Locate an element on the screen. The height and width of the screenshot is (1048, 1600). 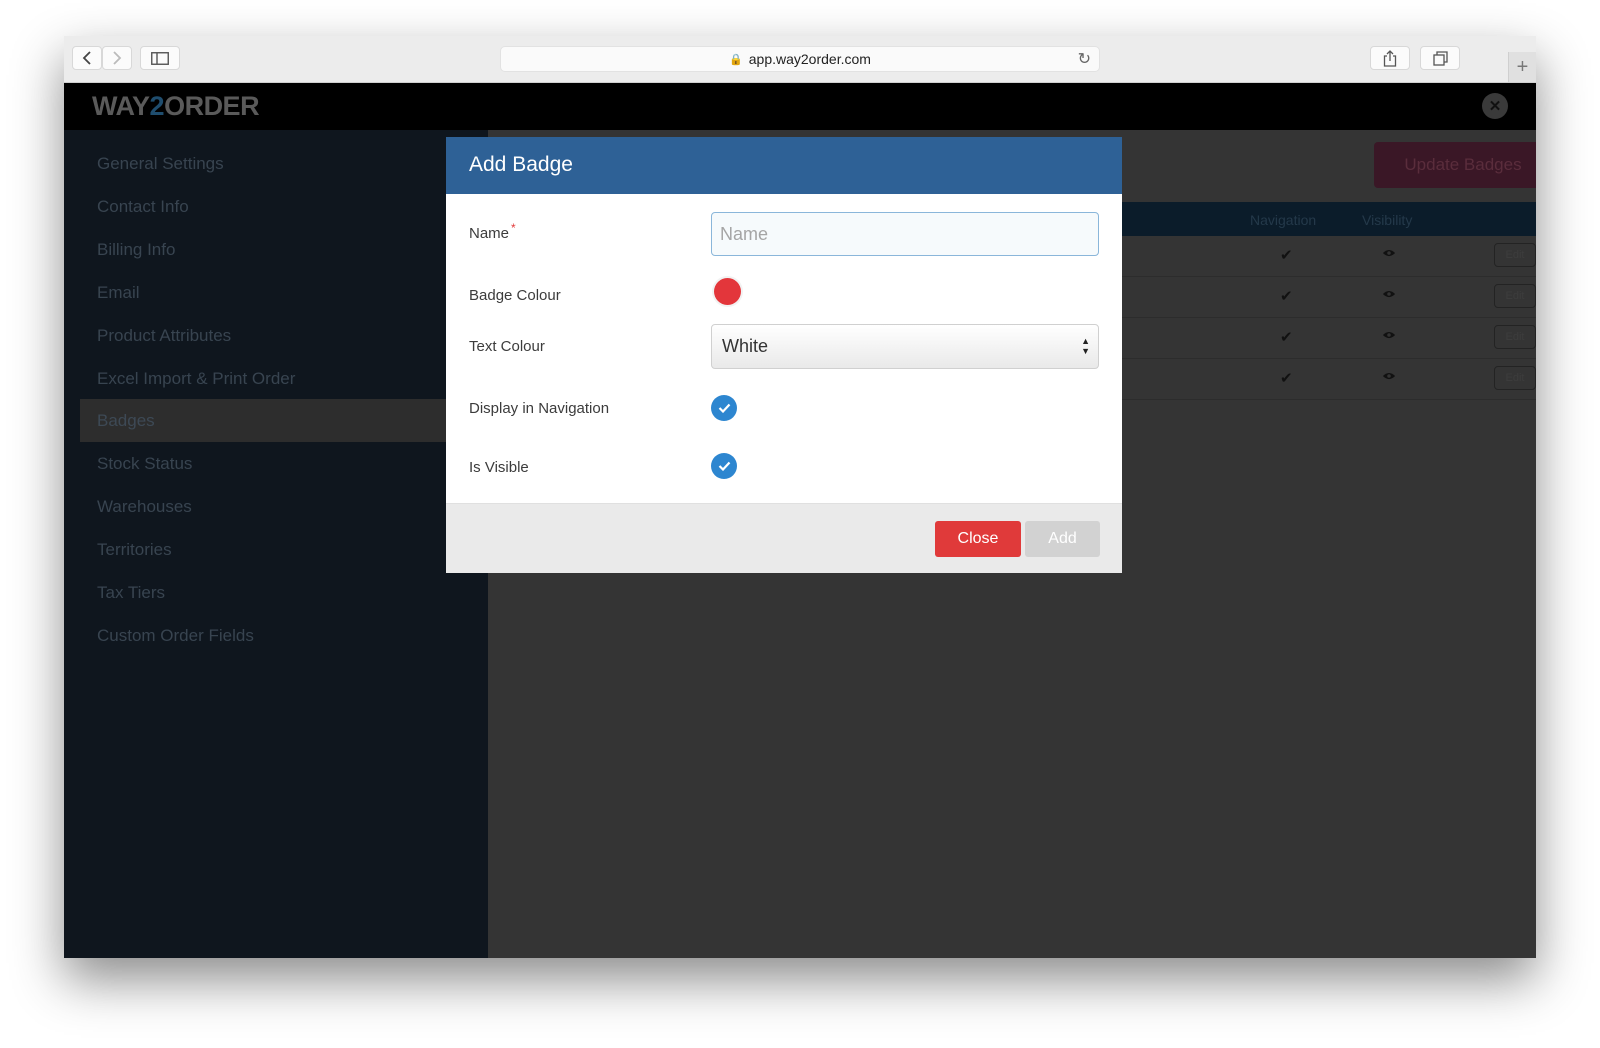
sidebar-item-warehouses: Warehouses is located at coordinates (284, 506).